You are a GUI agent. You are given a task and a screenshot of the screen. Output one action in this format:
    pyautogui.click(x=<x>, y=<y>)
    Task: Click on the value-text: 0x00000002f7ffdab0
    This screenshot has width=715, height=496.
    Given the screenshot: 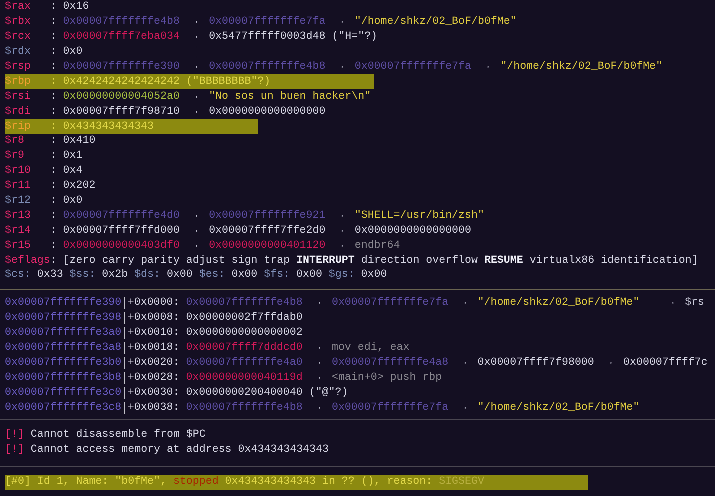 What is the action you would take?
    pyautogui.click(x=244, y=318)
    